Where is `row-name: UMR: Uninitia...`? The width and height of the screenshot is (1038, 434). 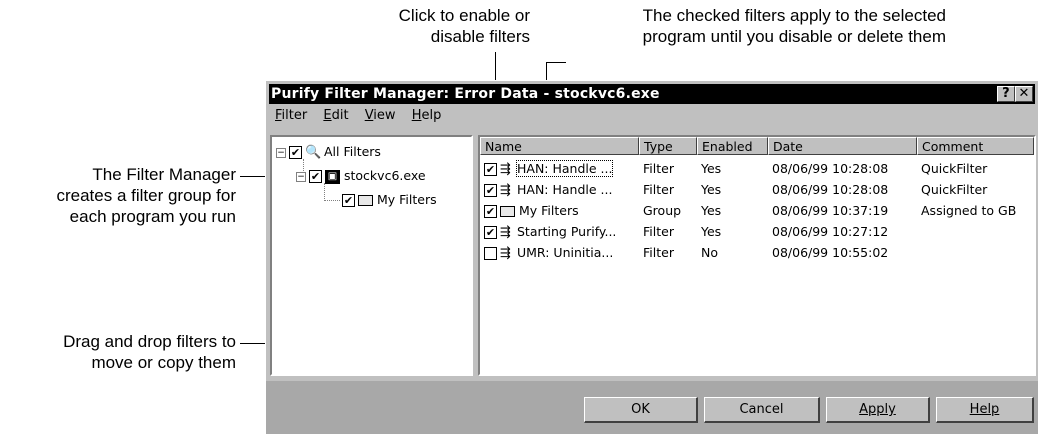 row-name: UMR: Uninitia... is located at coordinates (565, 252).